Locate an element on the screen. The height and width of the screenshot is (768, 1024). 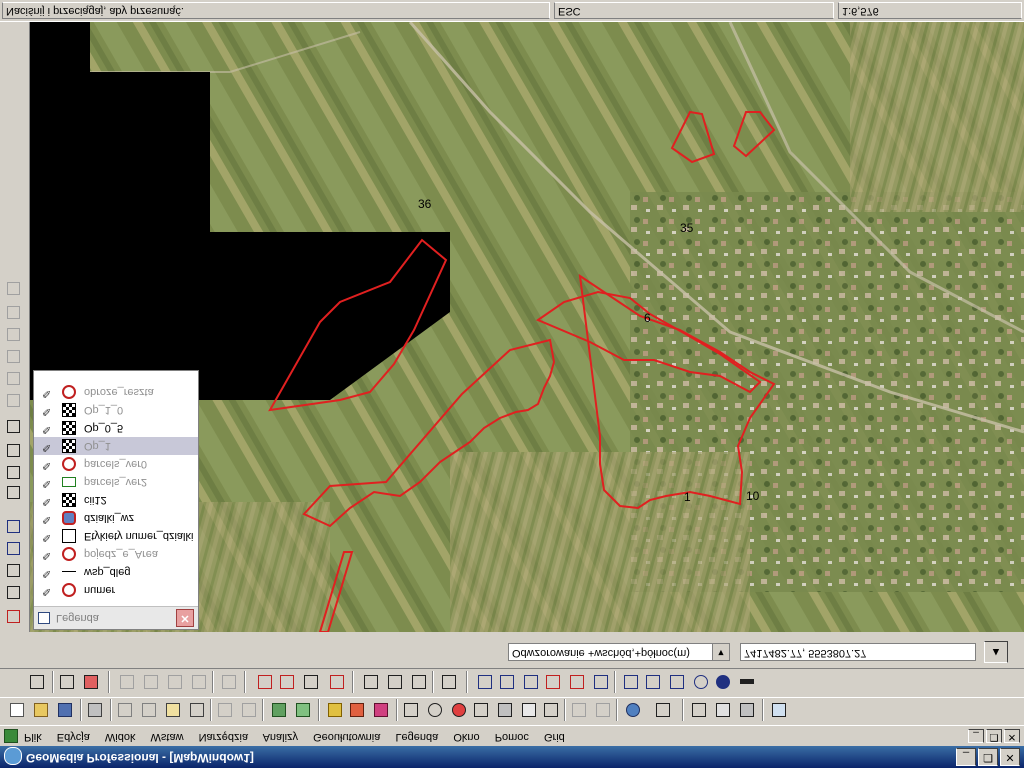
new-icon is located at coordinates (17, 710).